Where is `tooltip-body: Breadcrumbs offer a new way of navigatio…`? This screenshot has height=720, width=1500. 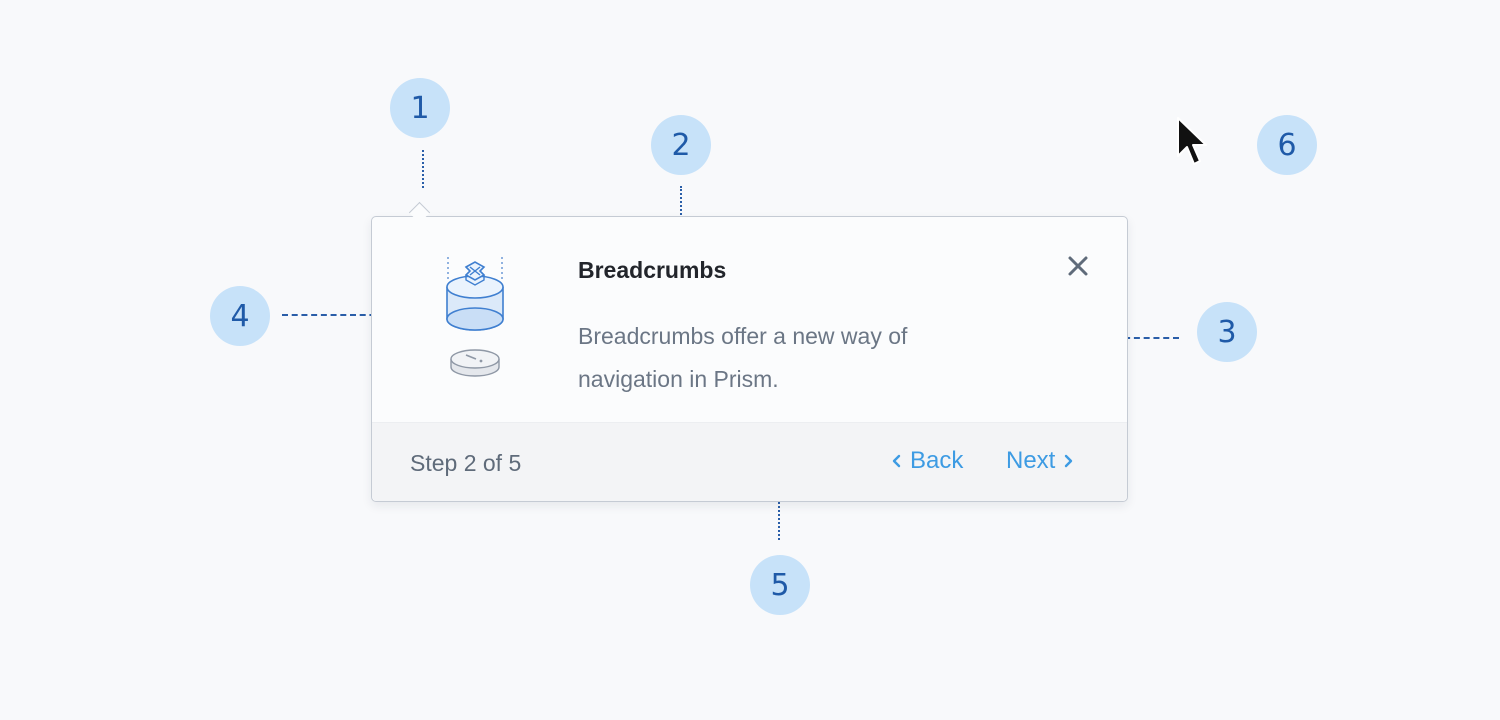 tooltip-body: Breadcrumbs offer a new way of navigatio… is located at coordinates (743, 357).